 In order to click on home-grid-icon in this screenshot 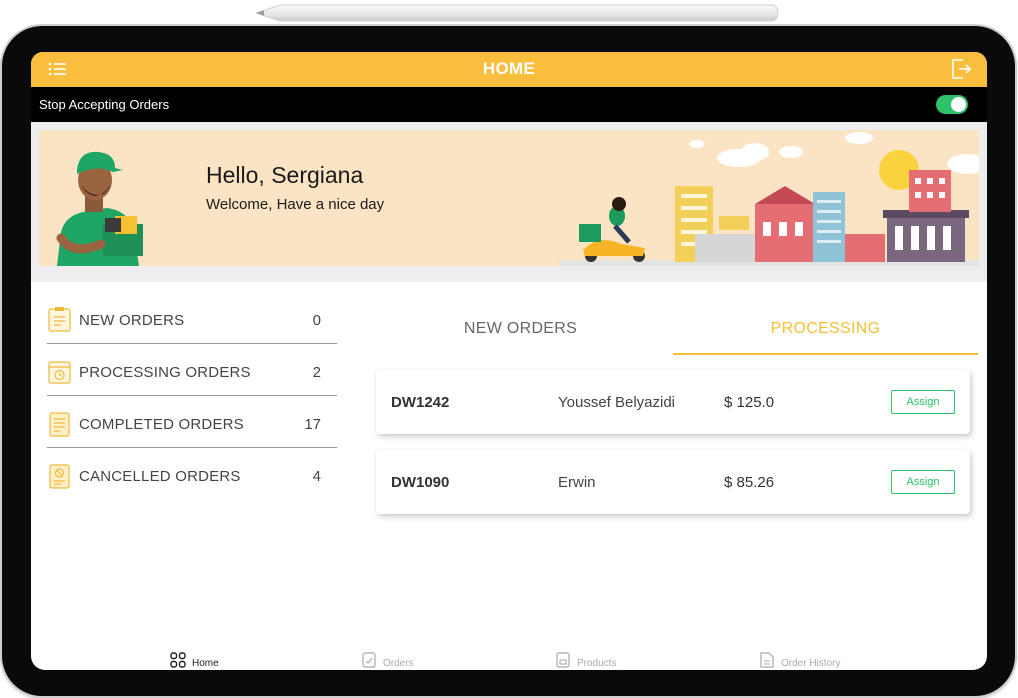, I will do `click(178, 660)`.